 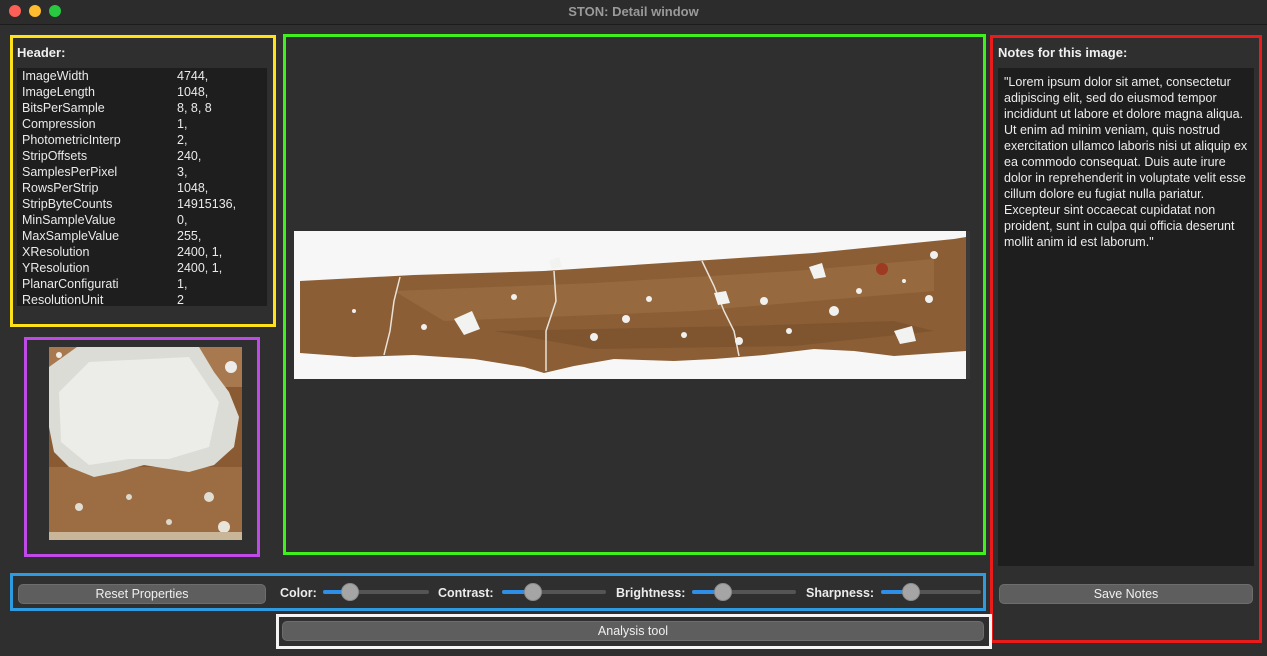 I want to click on header-row: PhotometricInterp 2,, so click(x=142, y=140).